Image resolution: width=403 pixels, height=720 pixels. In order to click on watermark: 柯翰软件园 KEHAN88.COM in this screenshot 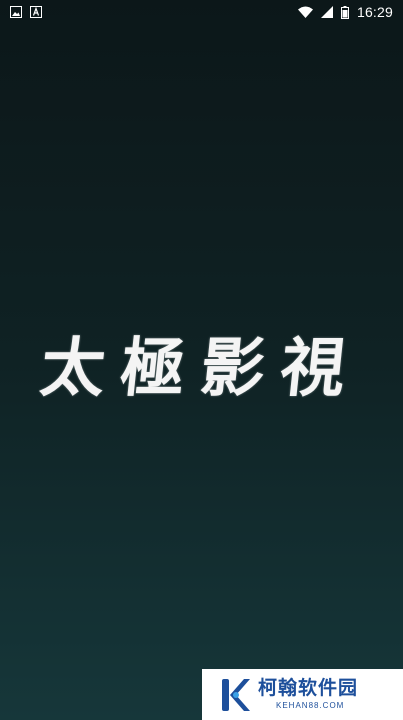, I will do `click(302, 694)`.